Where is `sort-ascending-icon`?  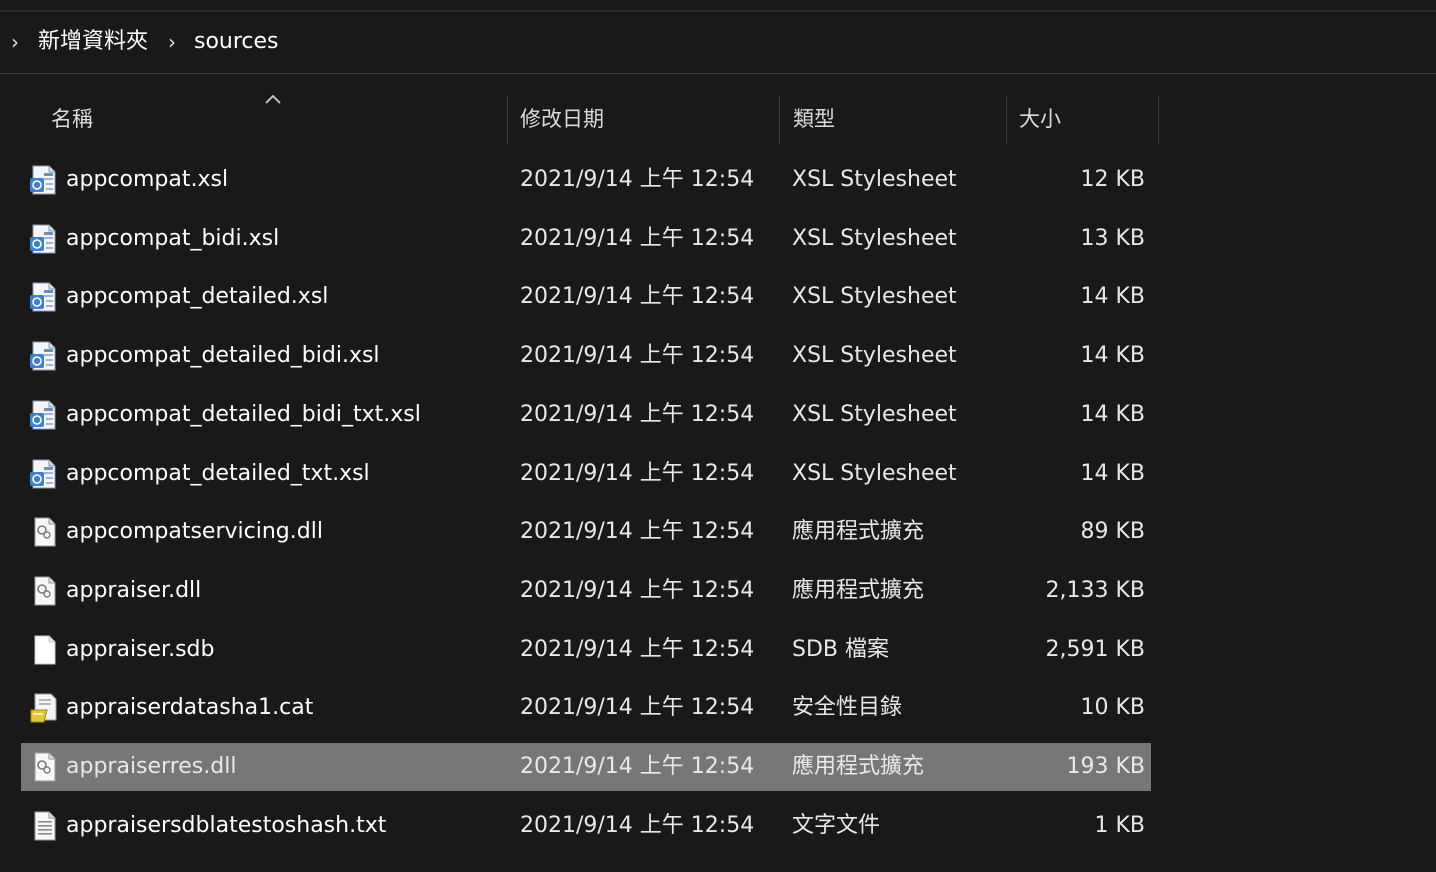 sort-ascending-icon is located at coordinates (273, 99).